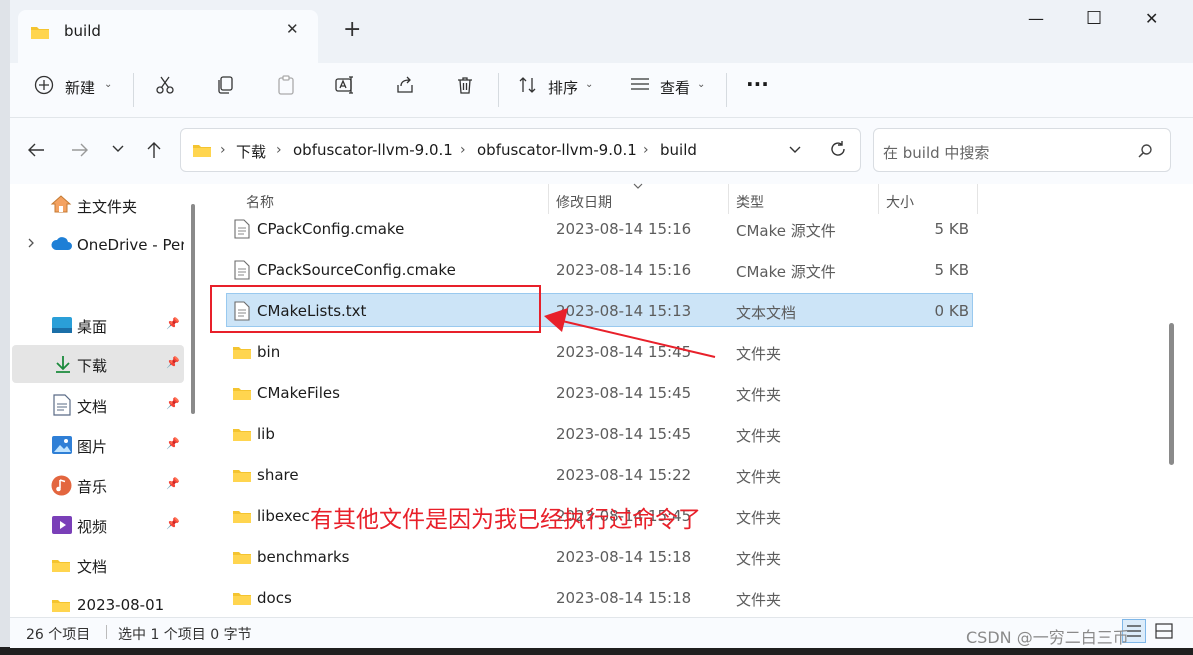 This screenshot has height=655, width=1193. What do you see at coordinates (80, 150) in the screenshot?
I see `forward-arrow-icon` at bounding box center [80, 150].